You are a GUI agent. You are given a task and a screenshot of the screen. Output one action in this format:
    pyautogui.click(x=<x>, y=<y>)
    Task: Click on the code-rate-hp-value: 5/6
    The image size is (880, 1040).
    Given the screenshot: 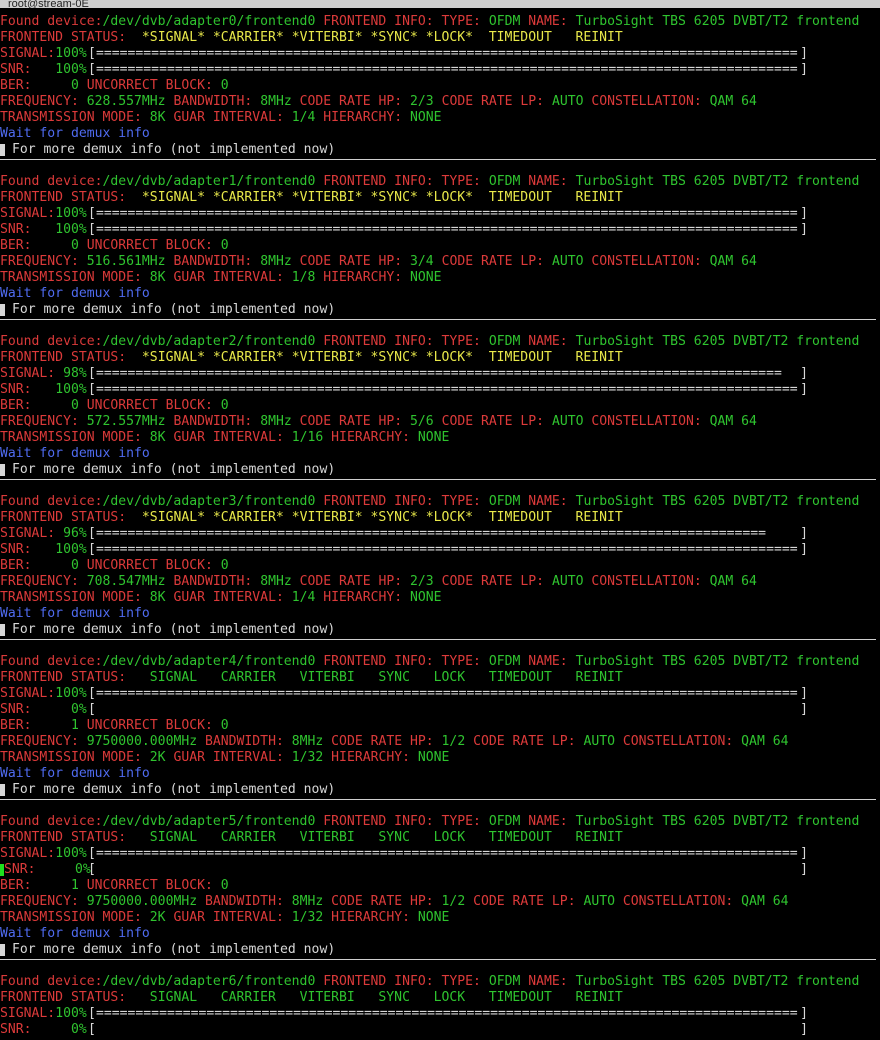 What is the action you would take?
    pyautogui.click(x=422, y=421)
    